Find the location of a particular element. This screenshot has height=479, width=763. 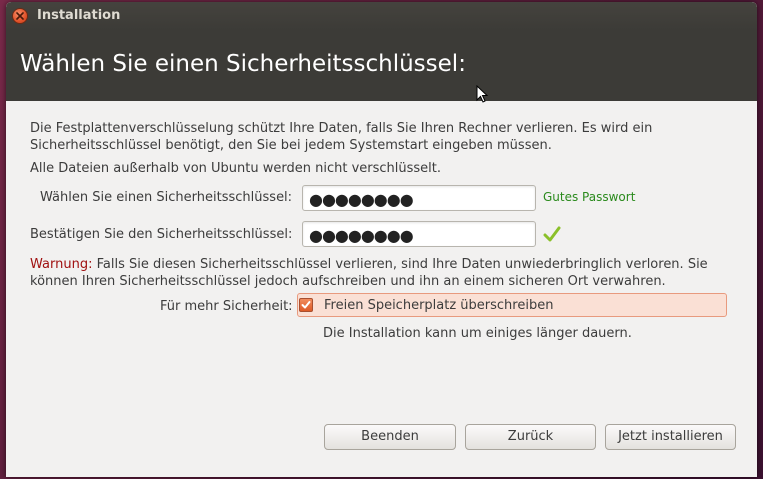

title-bar: Installation is located at coordinates (381, 16).